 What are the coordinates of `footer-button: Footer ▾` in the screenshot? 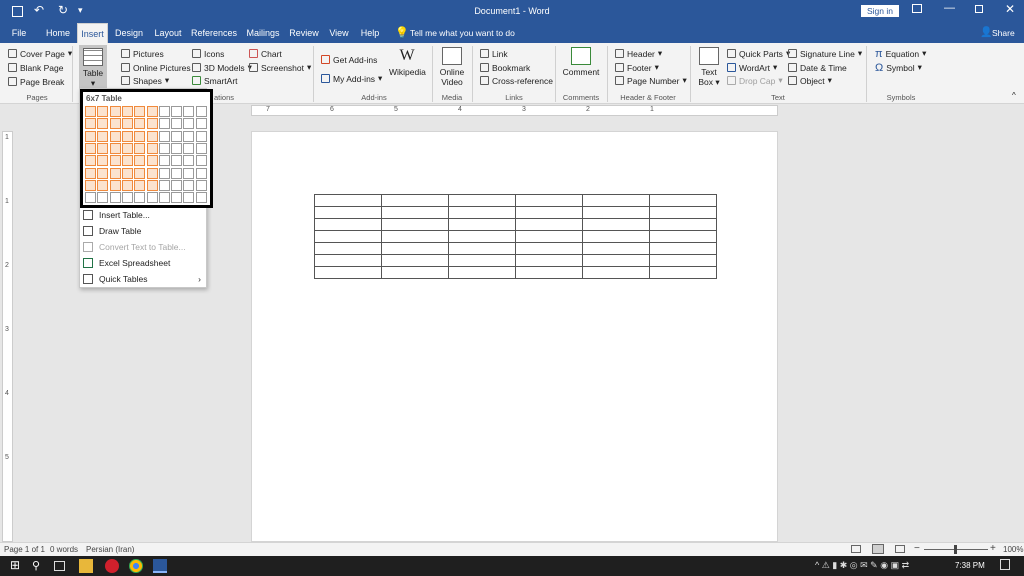 It's located at (637, 67).